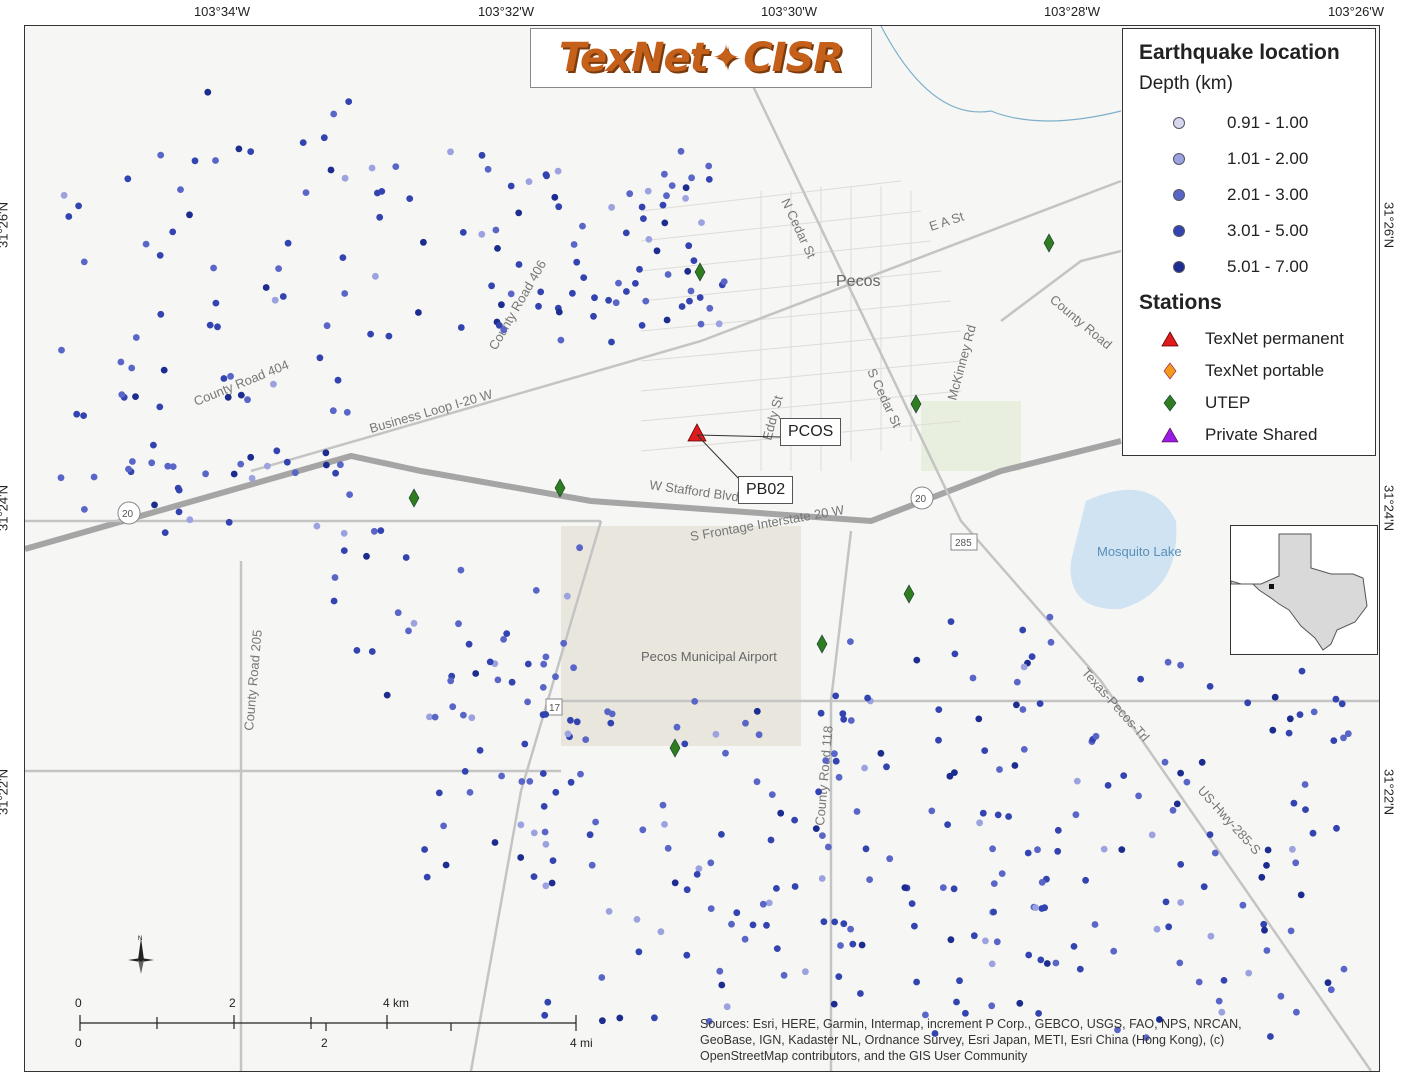 The height and width of the screenshot is (1083, 1402). Describe the element at coordinates (766, 490) in the screenshot. I see `station-callout-pb02: PB02` at that location.